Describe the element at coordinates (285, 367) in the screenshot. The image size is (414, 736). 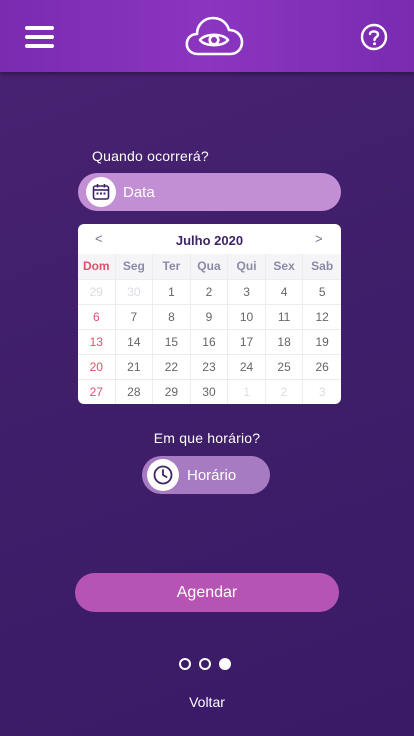
I see `calendar-day-cell: 25` at that location.